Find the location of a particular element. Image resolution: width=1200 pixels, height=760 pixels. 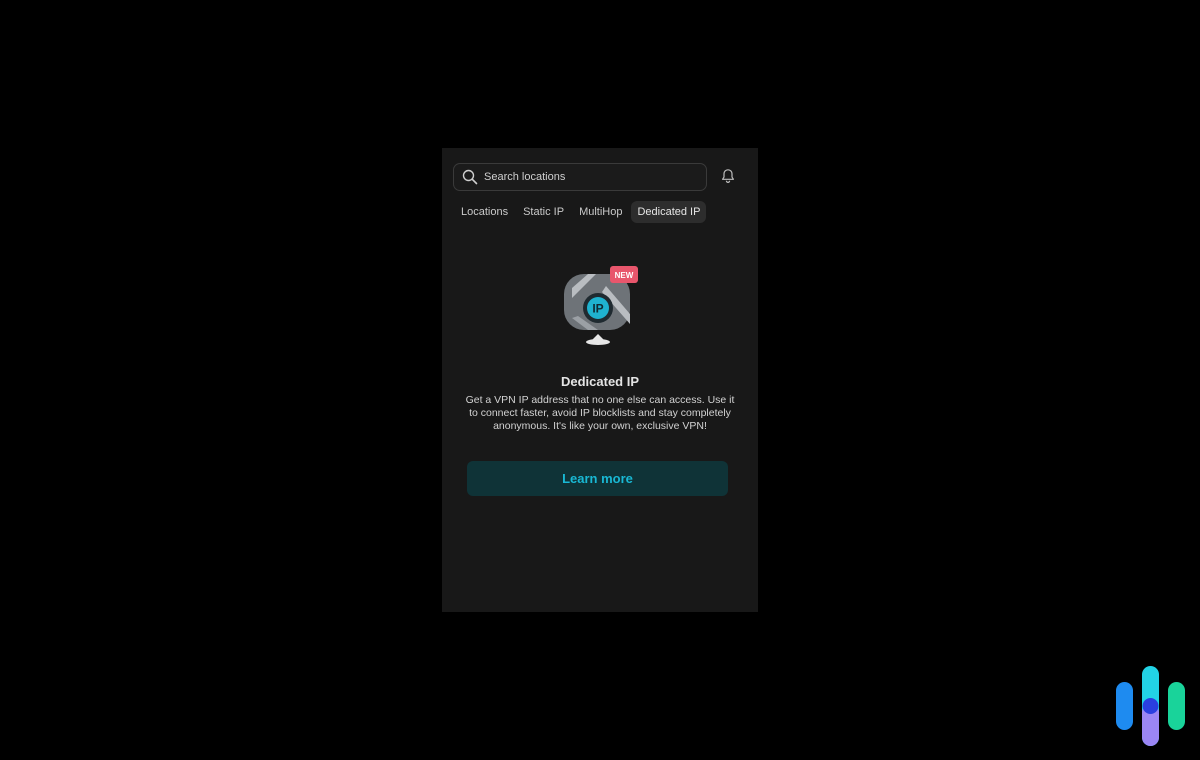

search-input is located at coordinates (595, 177).